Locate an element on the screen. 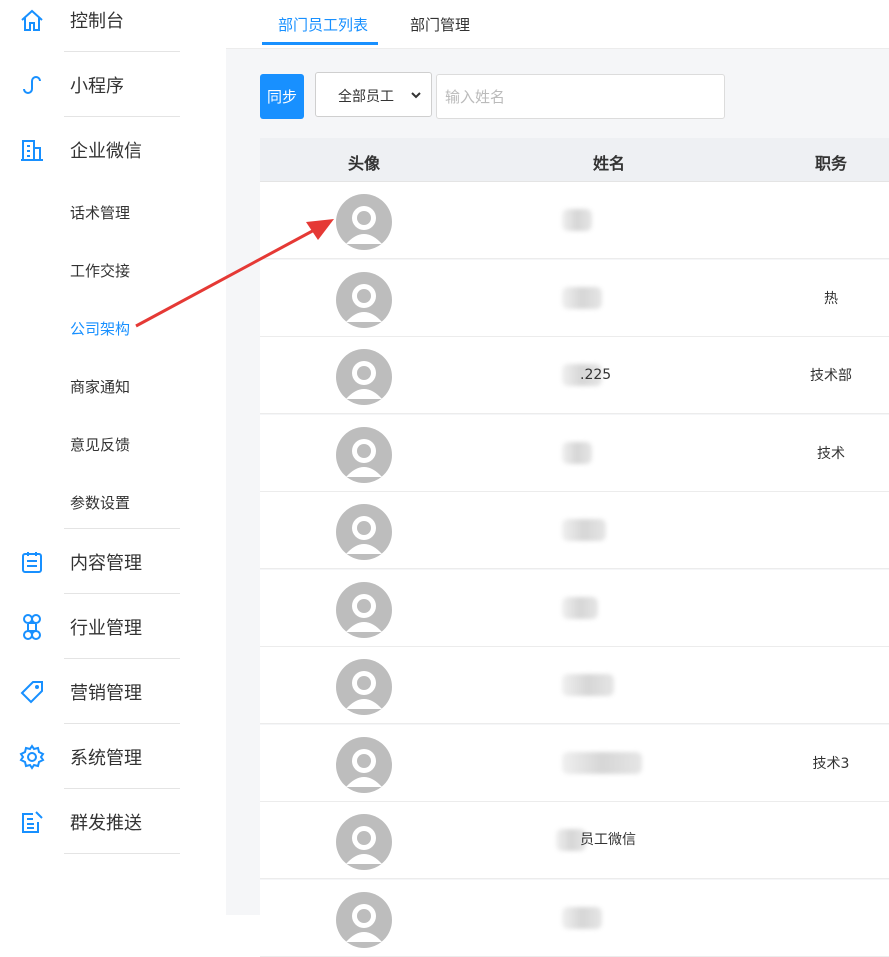  table-row: 热 is located at coordinates (574, 298).